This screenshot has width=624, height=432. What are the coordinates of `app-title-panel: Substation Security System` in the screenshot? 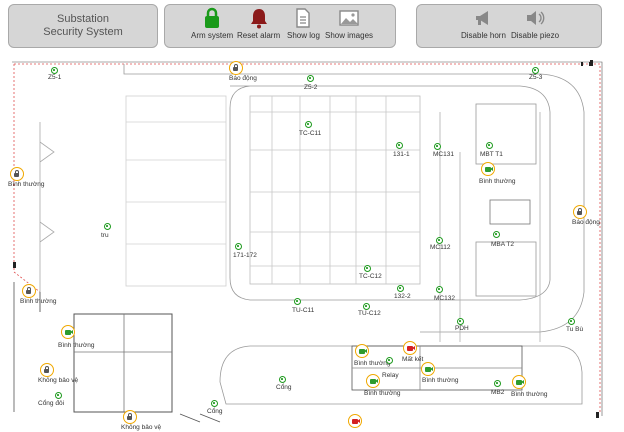 It's located at (83, 26).